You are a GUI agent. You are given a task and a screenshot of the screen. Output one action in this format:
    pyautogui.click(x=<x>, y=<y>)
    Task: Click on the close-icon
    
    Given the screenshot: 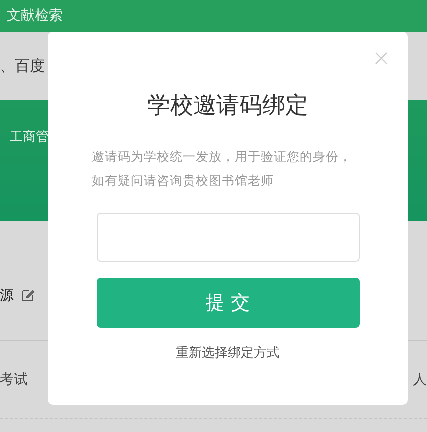 What is the action you would take?
    pyautogui.click(x=381, y=58)
    